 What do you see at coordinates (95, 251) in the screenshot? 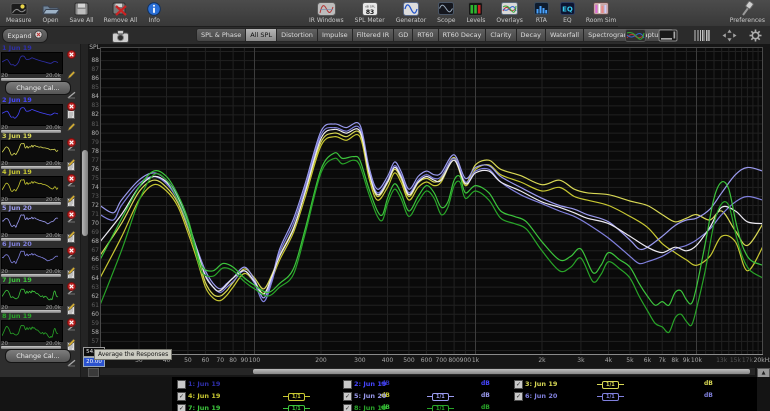
I see `y-tick-67: 67` at bounding box center [95, 251].